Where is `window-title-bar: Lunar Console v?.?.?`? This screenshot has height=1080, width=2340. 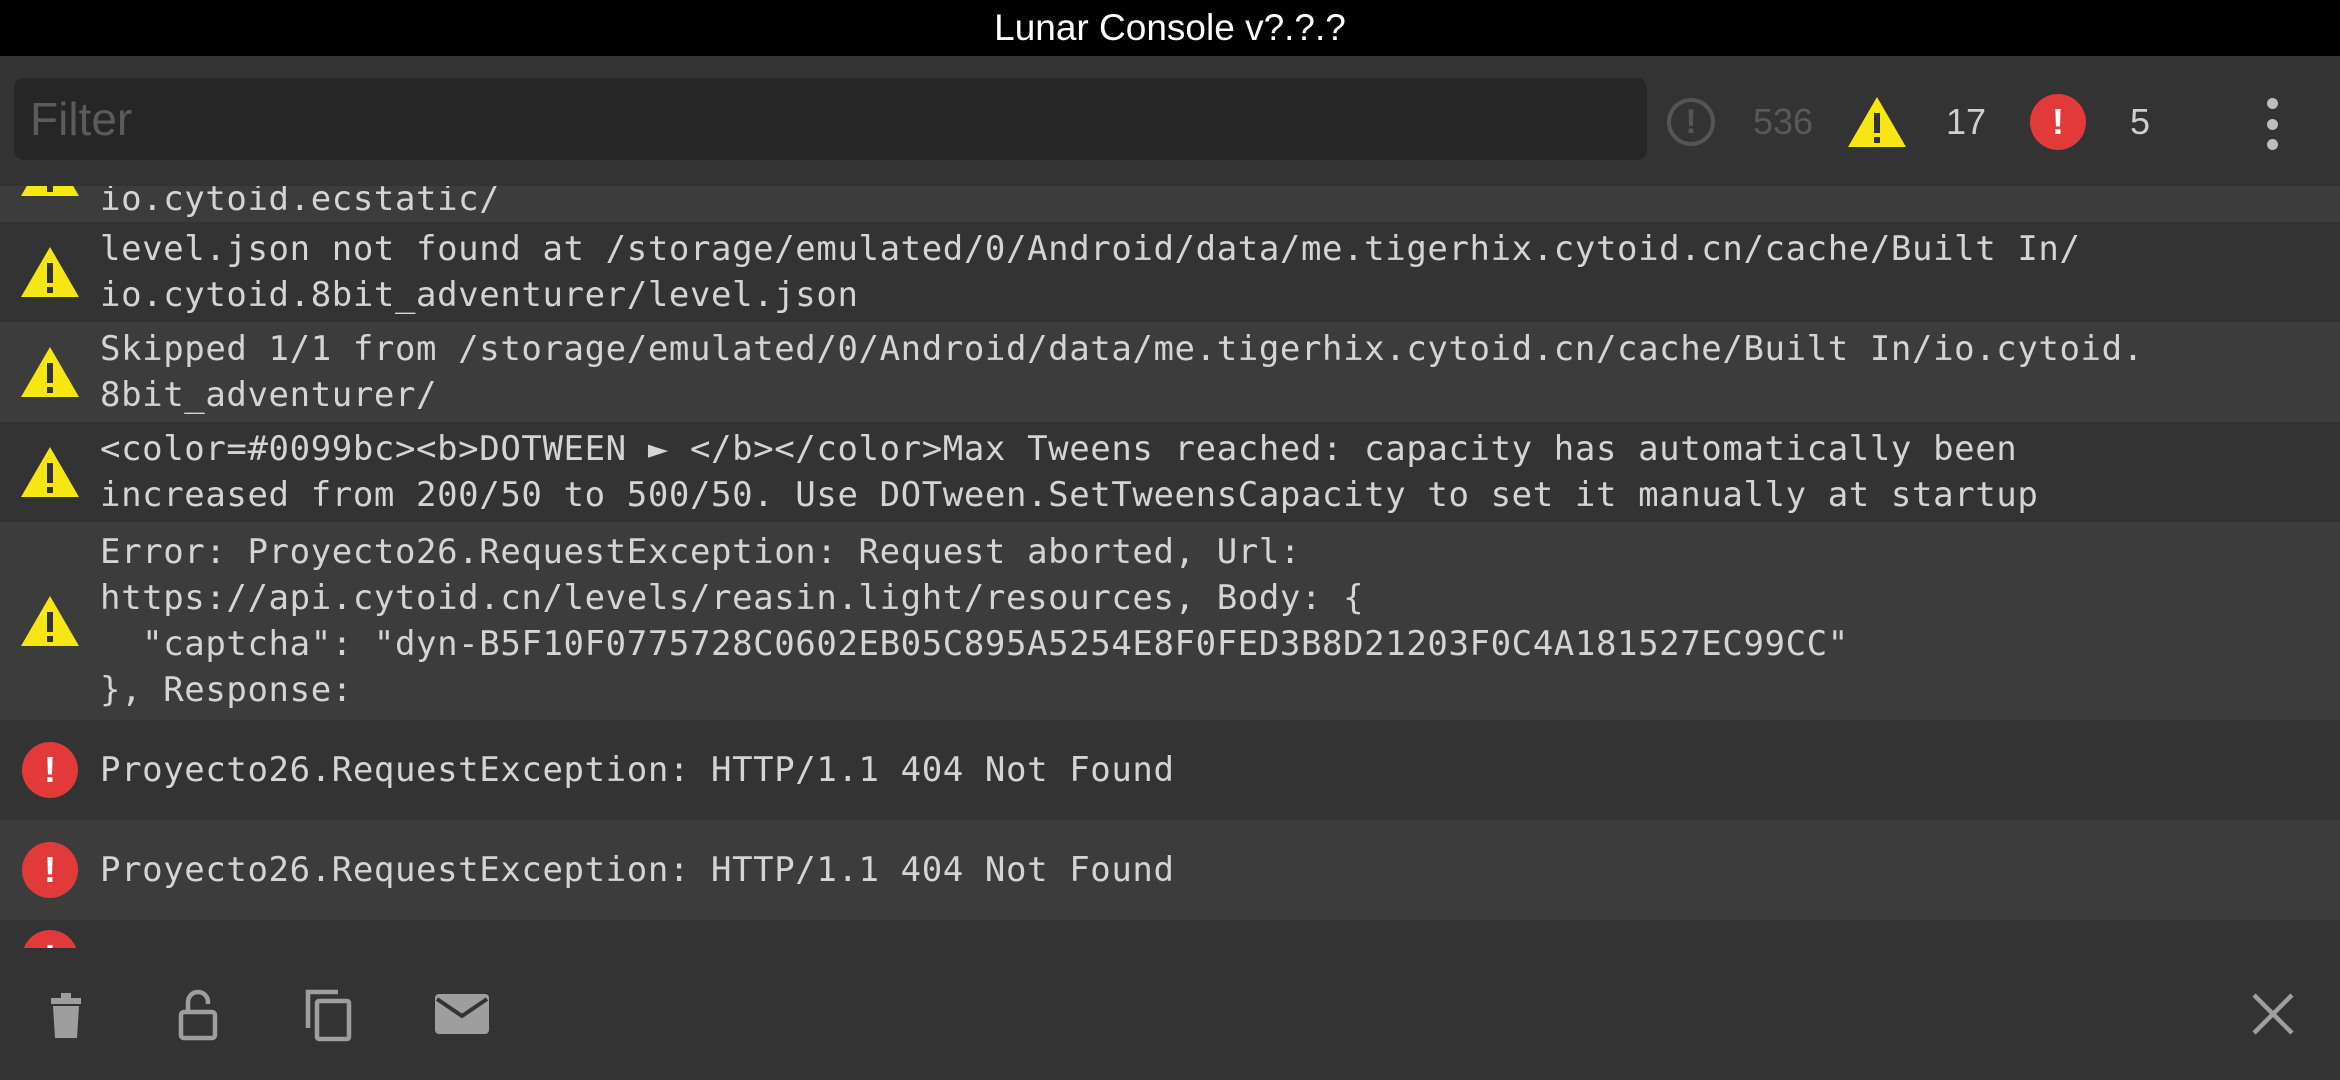 window-title-bar: Lunar Console v?.?.? is located at coordinates (1170, 28).